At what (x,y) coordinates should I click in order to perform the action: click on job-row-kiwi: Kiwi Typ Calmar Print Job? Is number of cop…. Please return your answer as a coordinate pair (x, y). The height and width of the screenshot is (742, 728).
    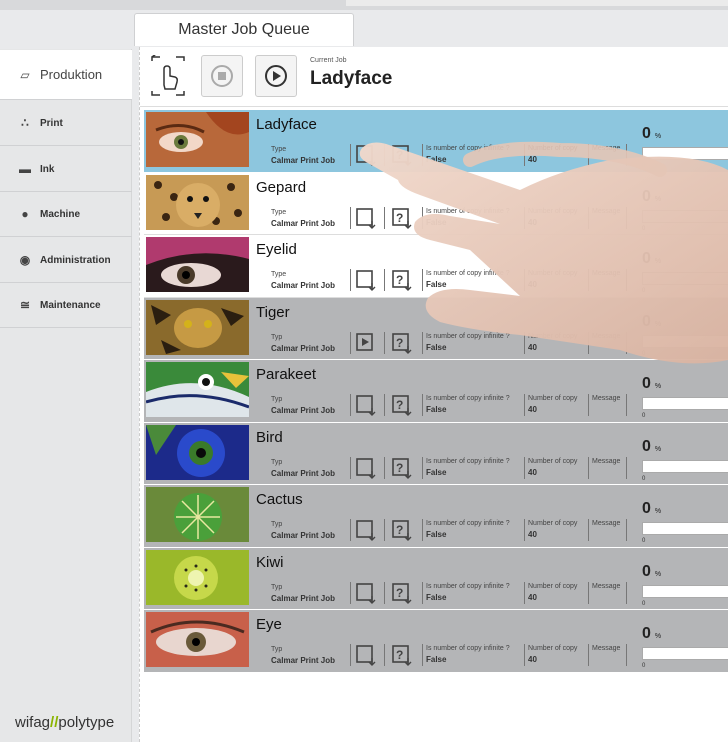
    Looking at the image, I should click on (436, 578).